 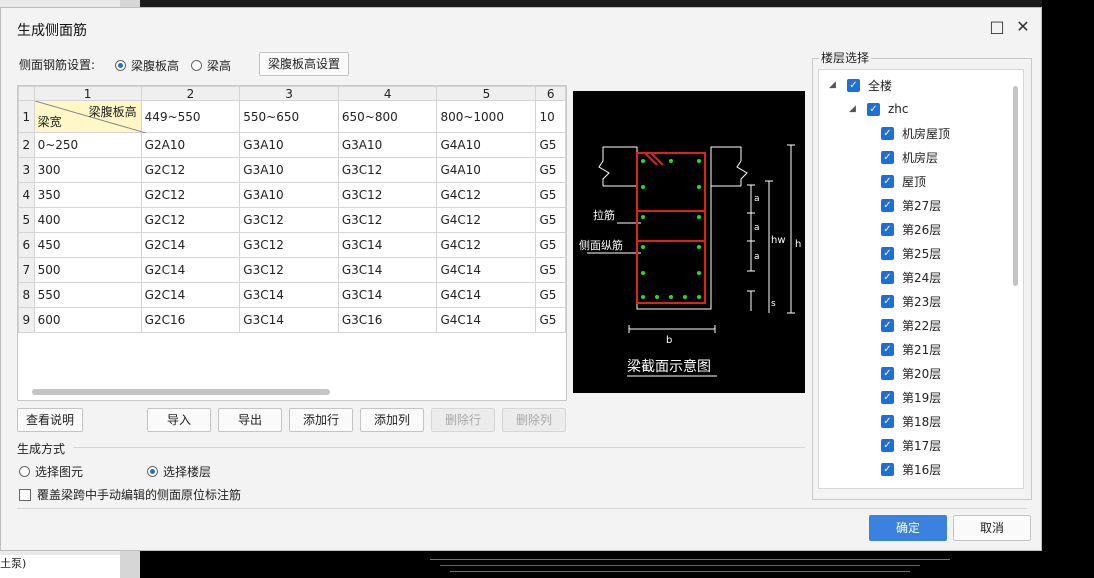 I want to click on row-number: 7, so click(x=26, y=270).